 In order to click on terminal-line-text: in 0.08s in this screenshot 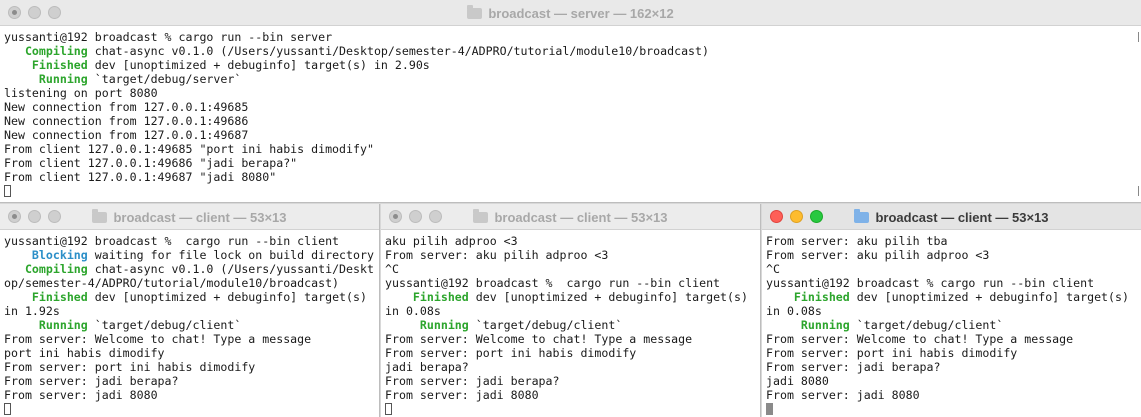, I will do `click(794, 311)`.